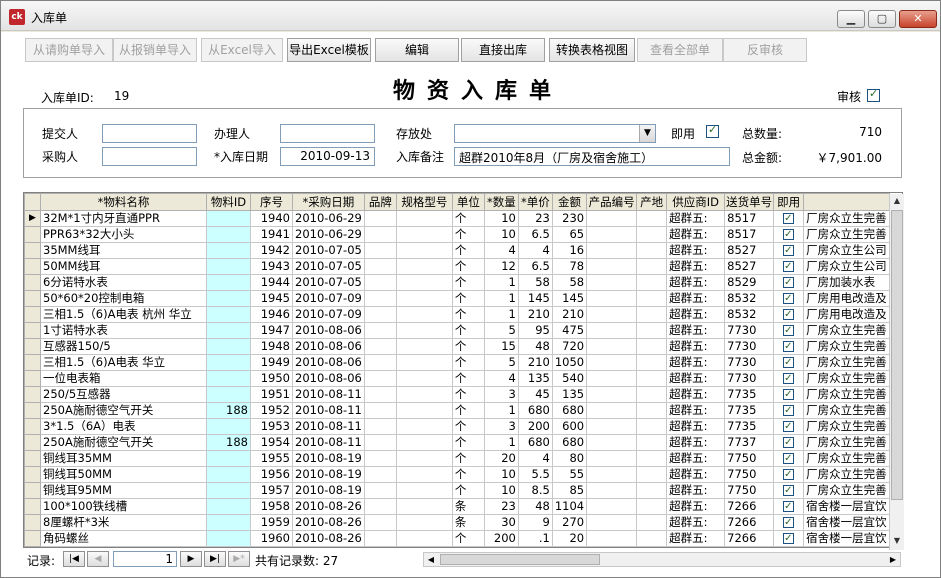 The height and width of the screenshot is (578, 941). Describe the element at coordinates (535, 442) in the screenshot. I see `table-cell: 680` at that location.